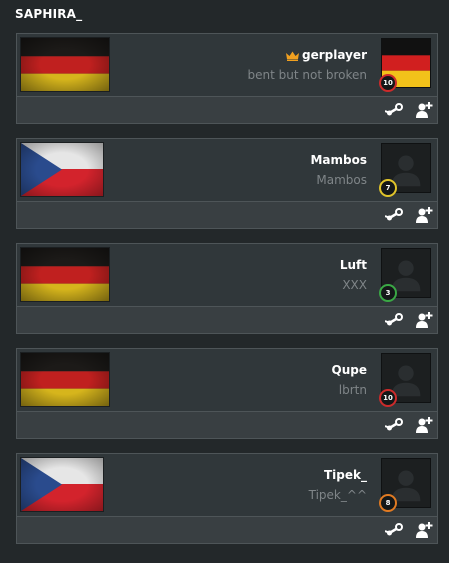 This screenshot has width=449, height=563. I want to click on player-name: Tipek_, so click(345, 475).